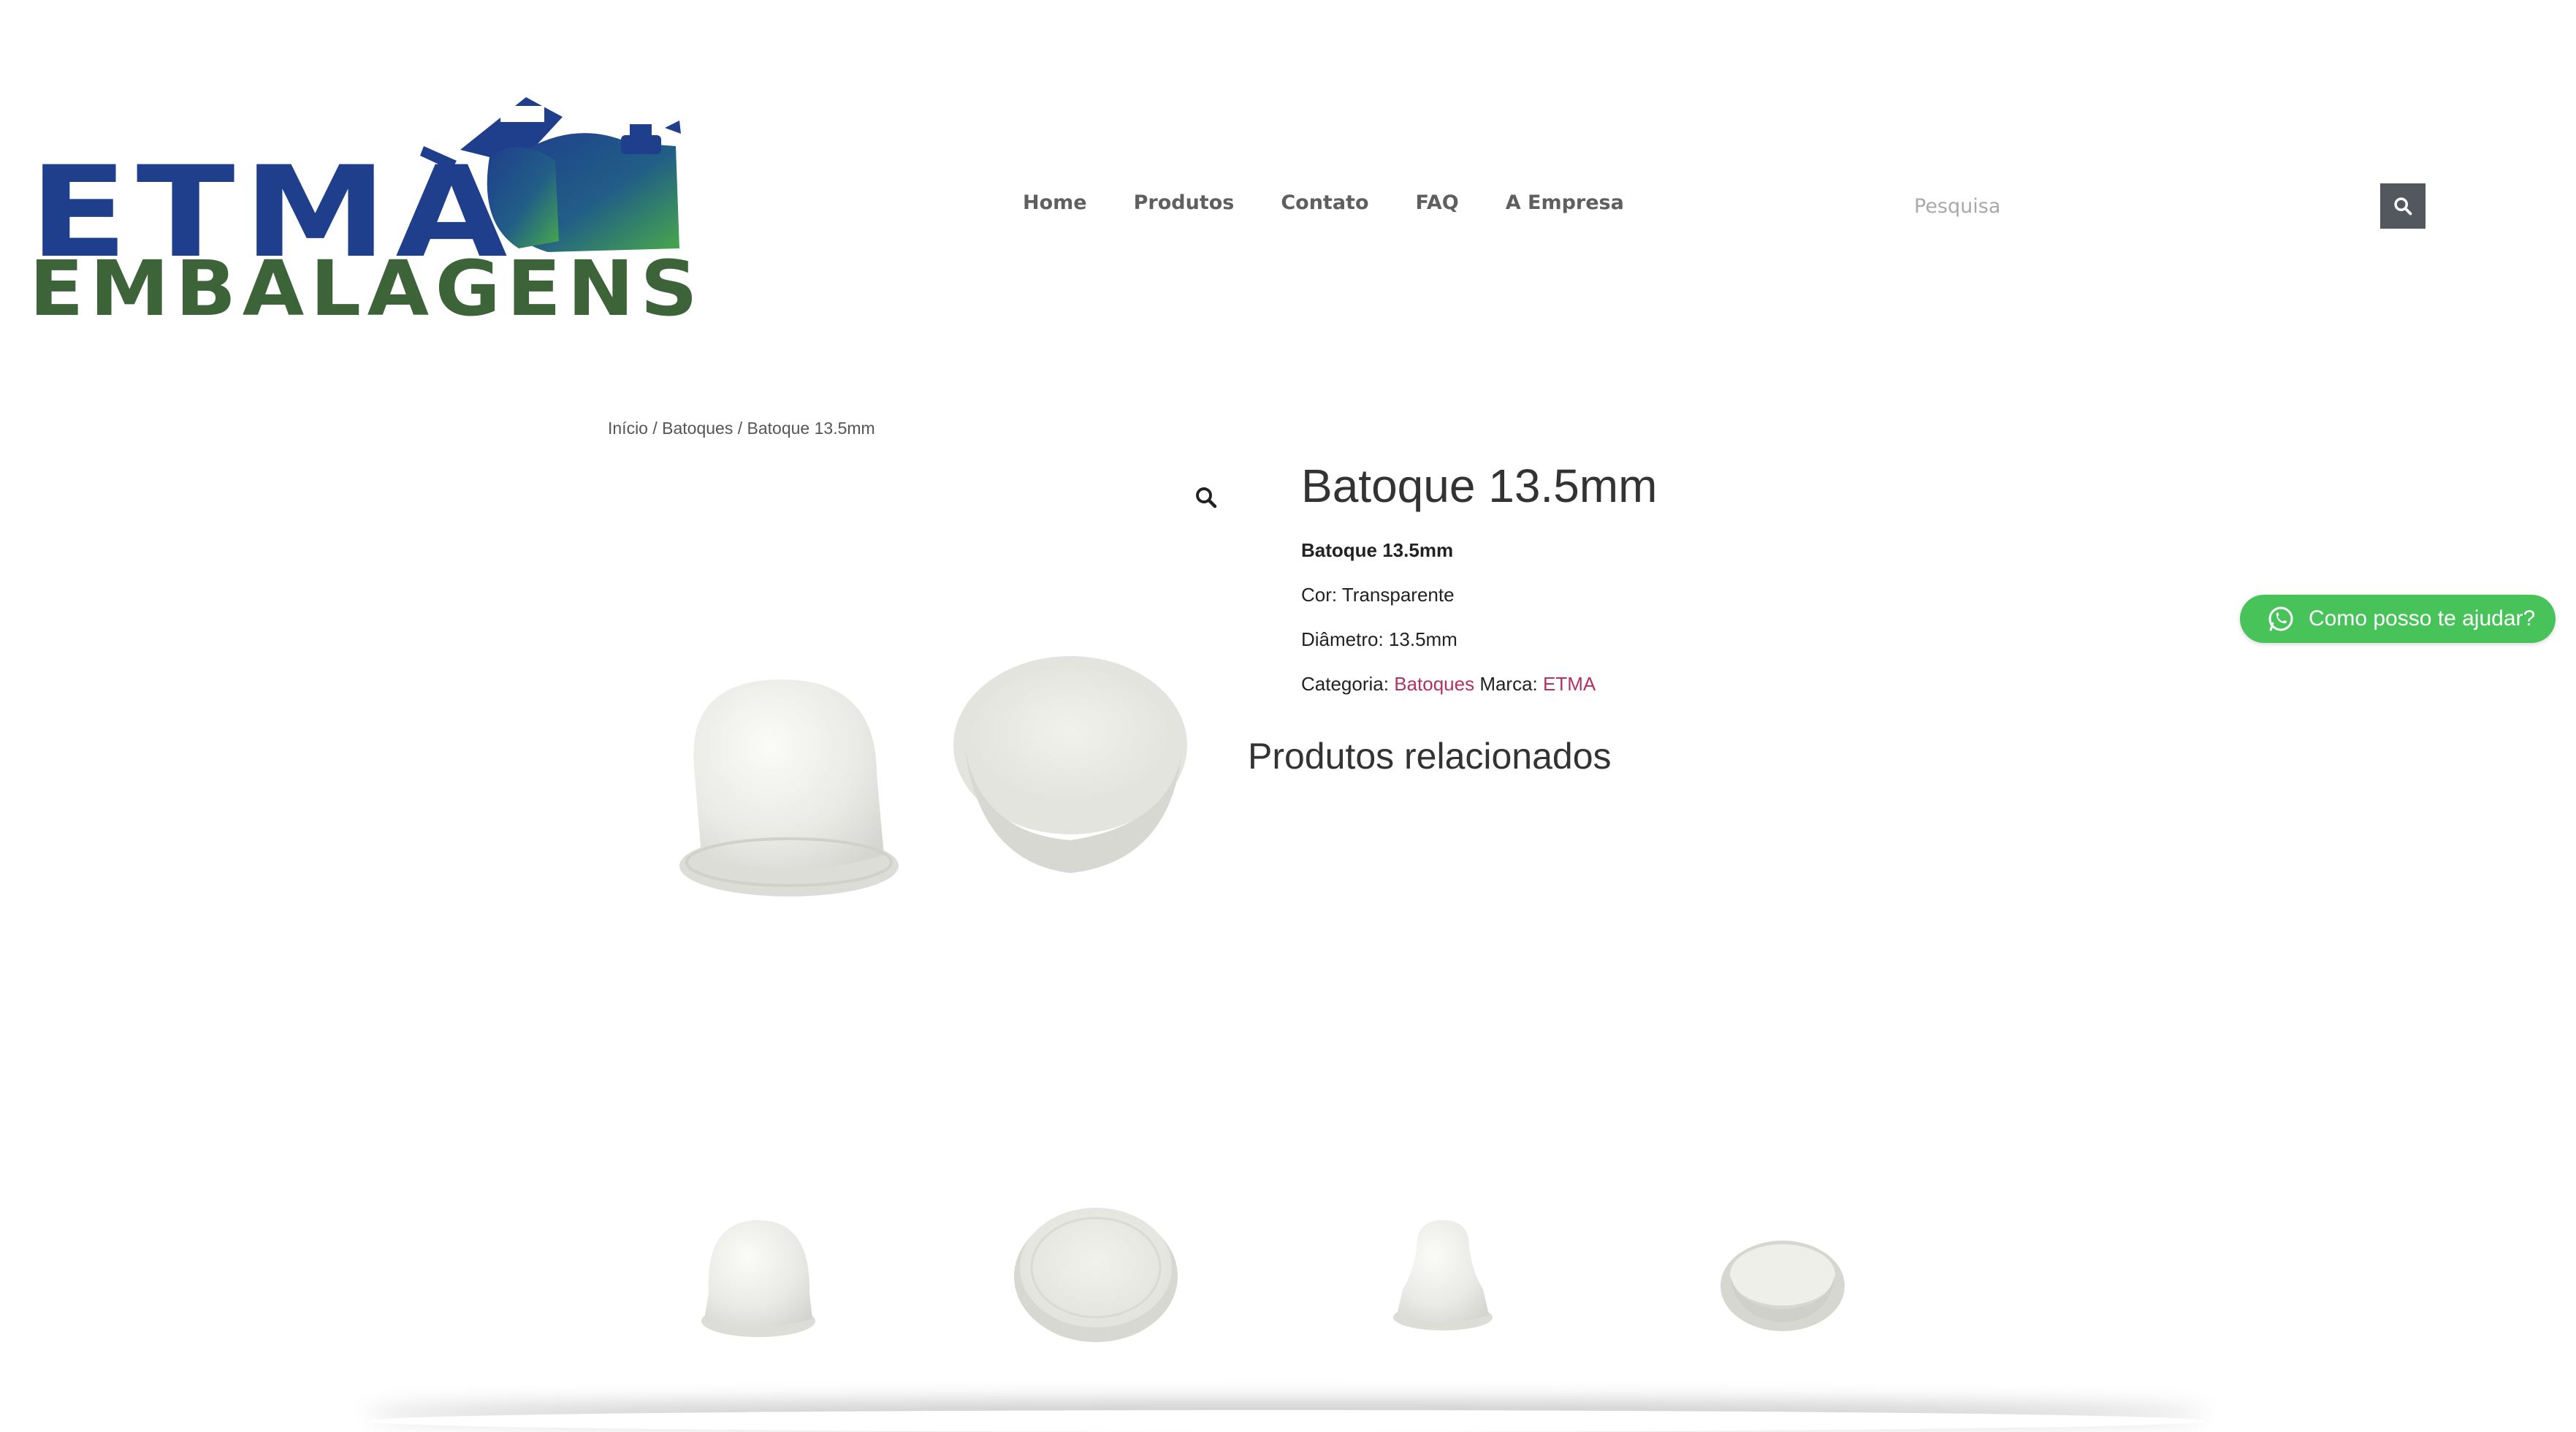  What do you see at coordinates (1379, 639) in the screenshot?
I see `product-diameter: Diâmetro: 13.5mm` at bounding box center [1379, 639].